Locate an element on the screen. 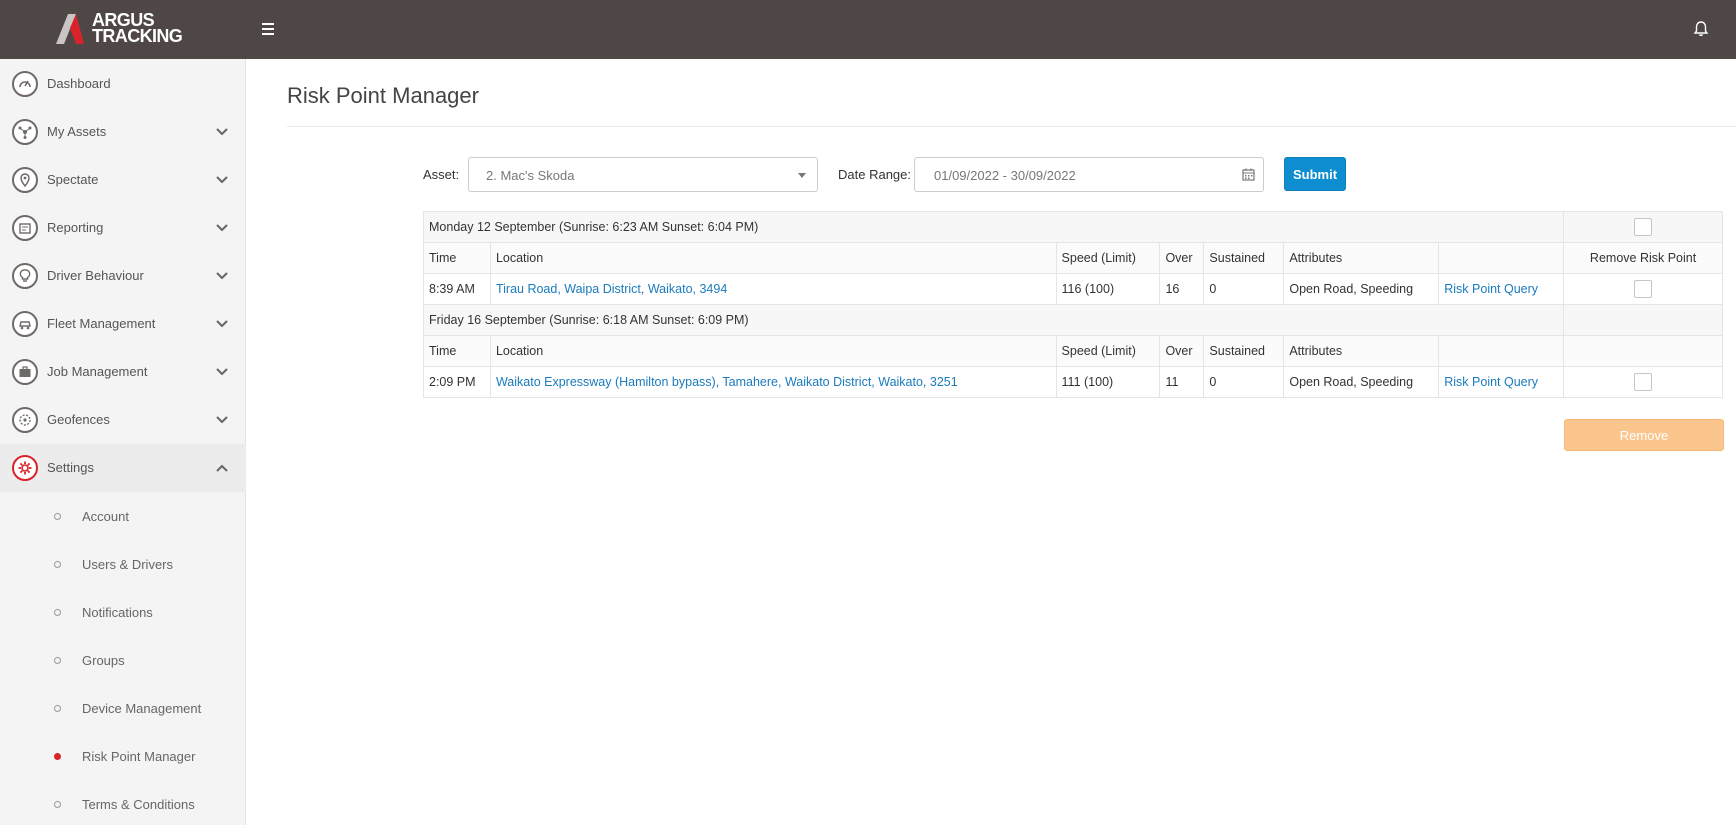  column-header: Time is located at coordinates (457, 351).